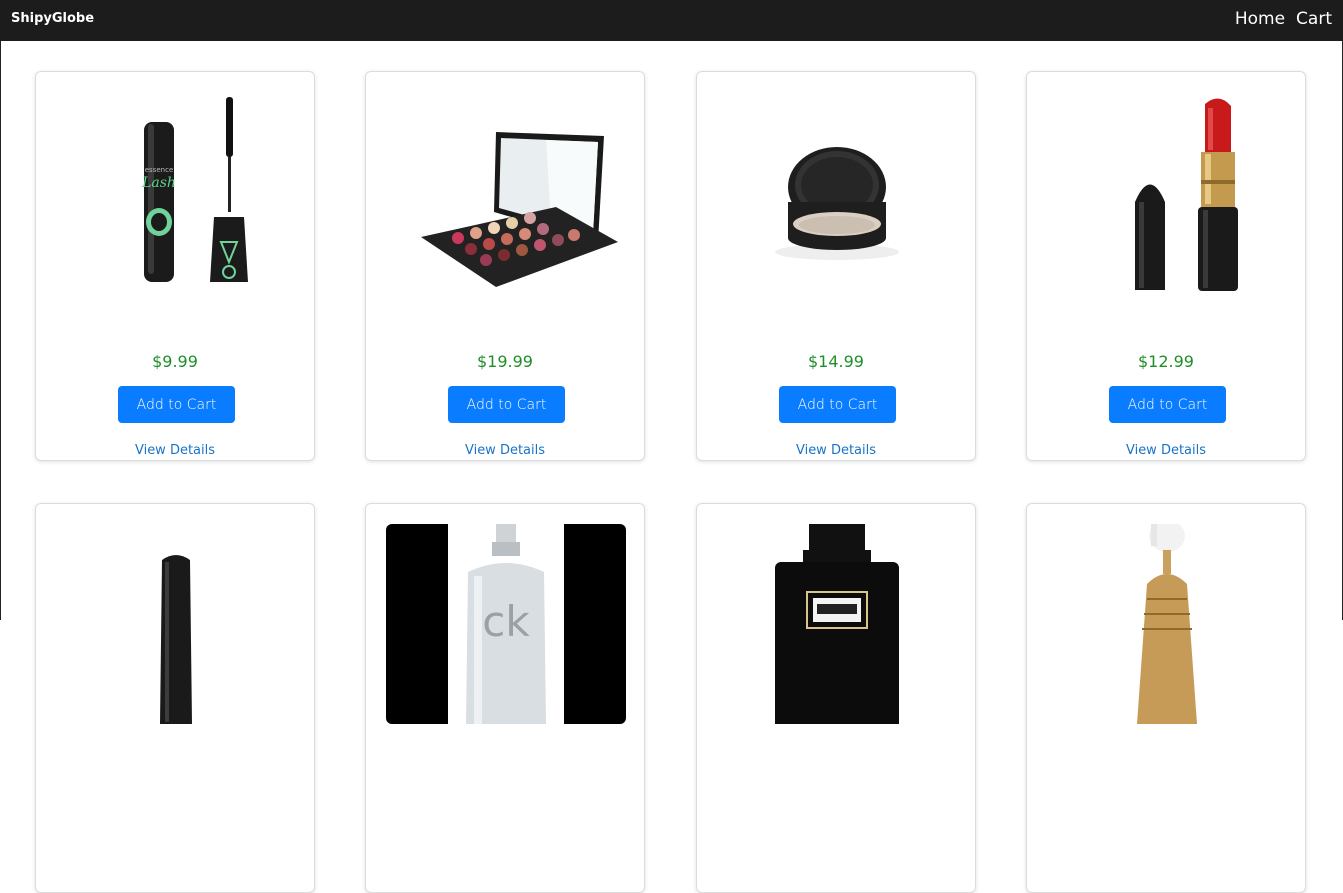 The width and height of the screenshot is (1343, 893). Describe the element at coordinates (837, 192) in the screenshot. I see `product-image-compact-powder` at that location.